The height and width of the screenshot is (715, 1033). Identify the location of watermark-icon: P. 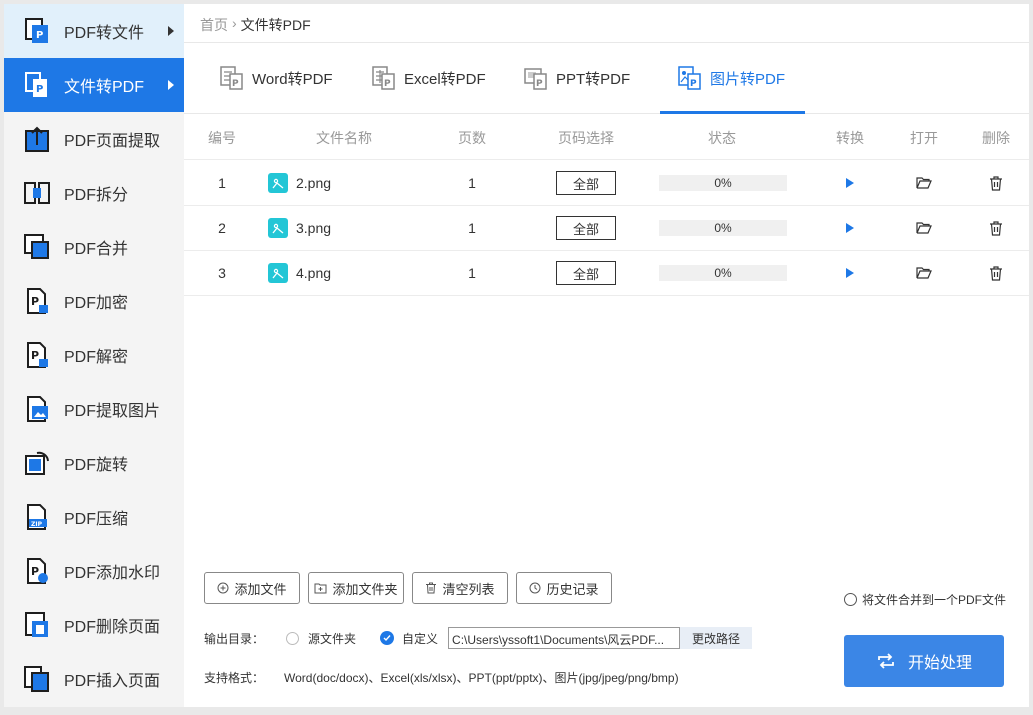
(37, 571).